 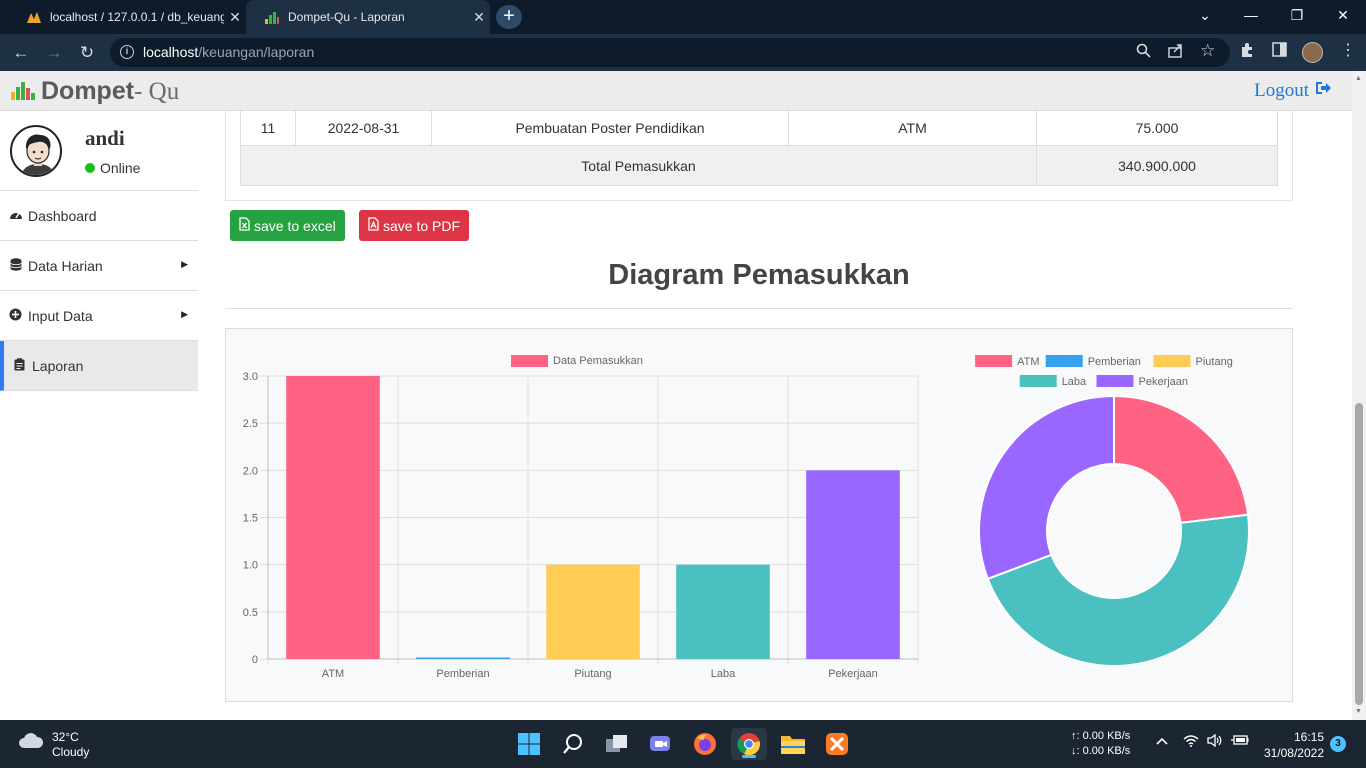 I want to click on reload-icon: ↻, so click(x=87, y=53).